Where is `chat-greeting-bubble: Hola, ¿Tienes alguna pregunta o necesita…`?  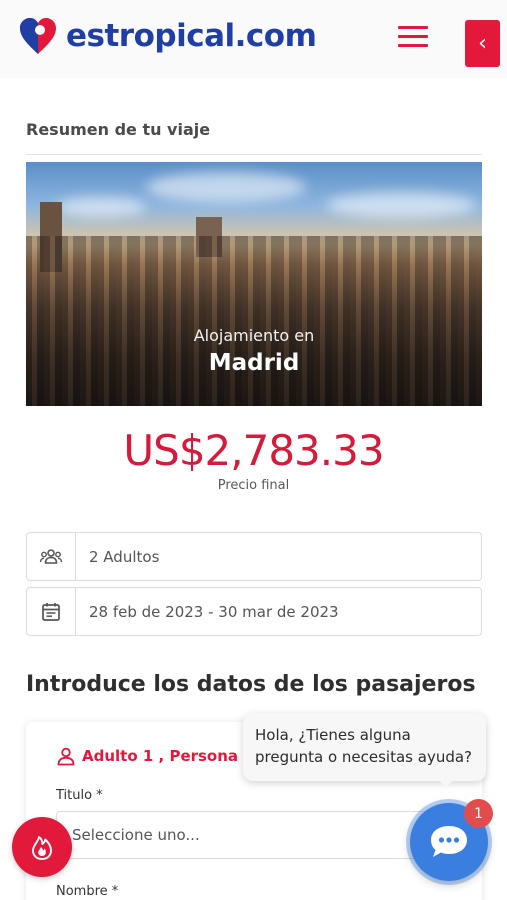 chat-greeting-bubble: Hola, ¿Tienes alguna pregunta o necesita… is located at coordinates (364, 747).